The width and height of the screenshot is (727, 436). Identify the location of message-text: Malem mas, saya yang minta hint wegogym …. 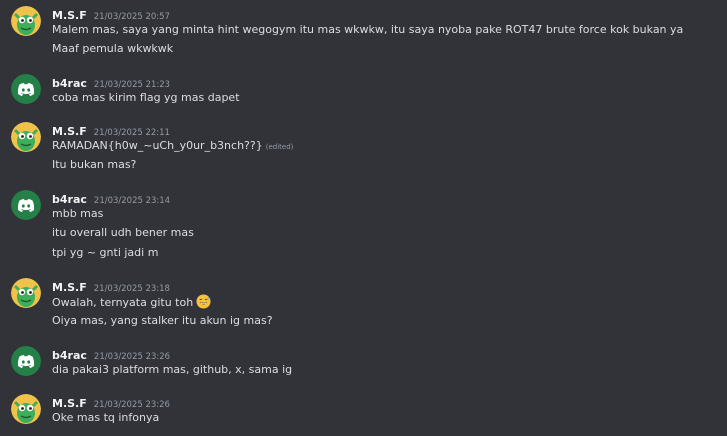
(368, 29).